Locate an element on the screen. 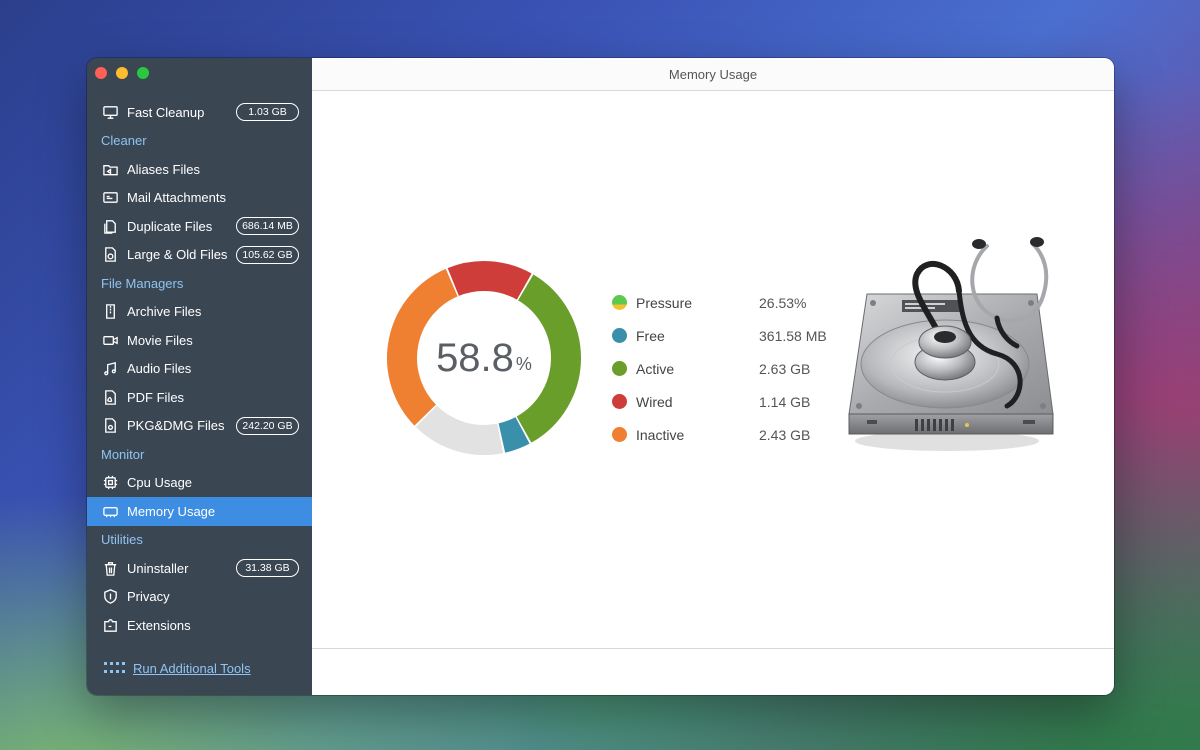 Image resolution: width=1200 pixels, height=750 pixels. legend-label: Inactive is located at coordinates (660, 434).